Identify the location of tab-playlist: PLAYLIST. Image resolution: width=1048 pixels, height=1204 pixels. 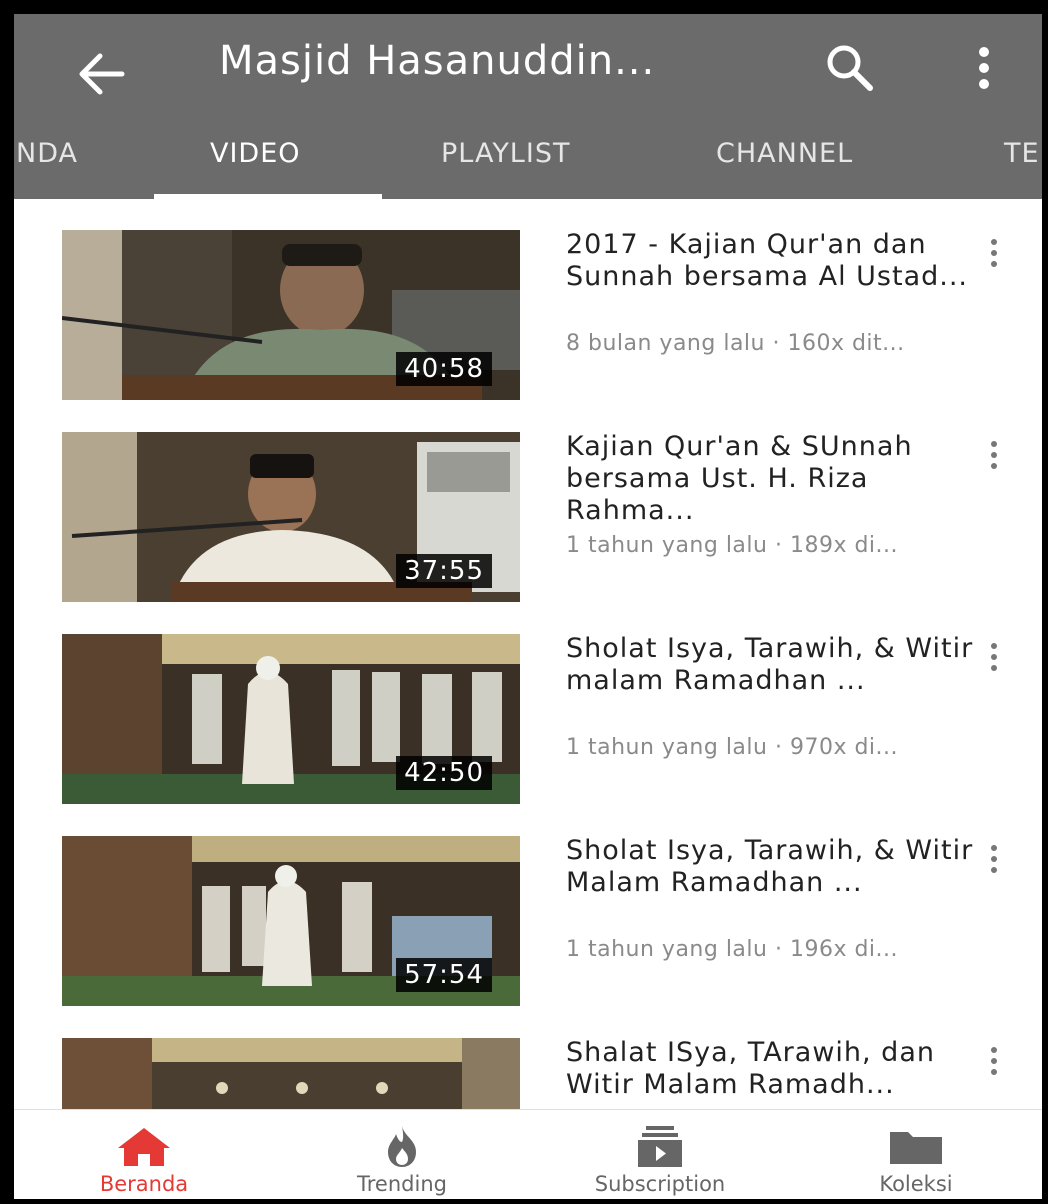
(505, 165).